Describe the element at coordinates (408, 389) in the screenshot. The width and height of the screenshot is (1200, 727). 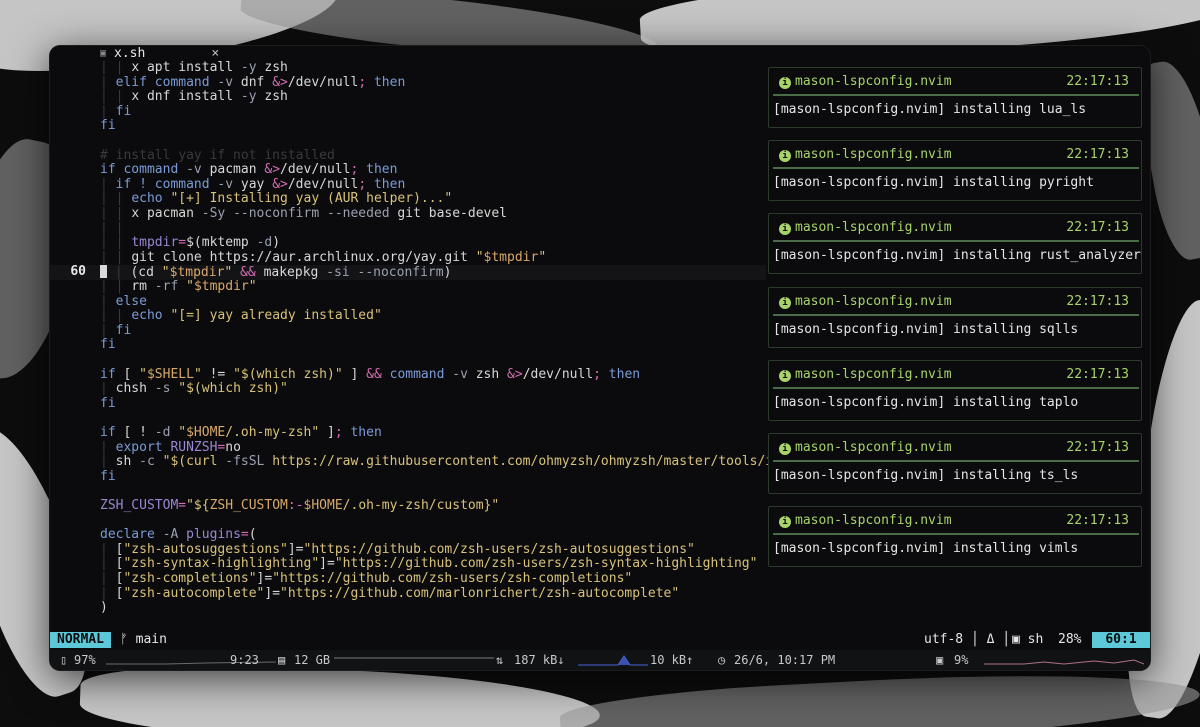
I see `code-line: | chsh -s "$(which zsh)"` at that location.